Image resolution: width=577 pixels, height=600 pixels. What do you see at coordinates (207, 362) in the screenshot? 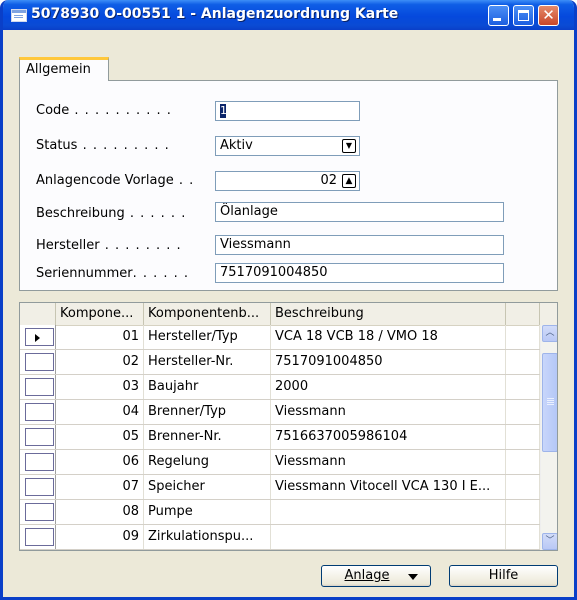
I see `cell-komponentenbezeichnung: Hersteller-Nr.` at bounding box center [207, 362].